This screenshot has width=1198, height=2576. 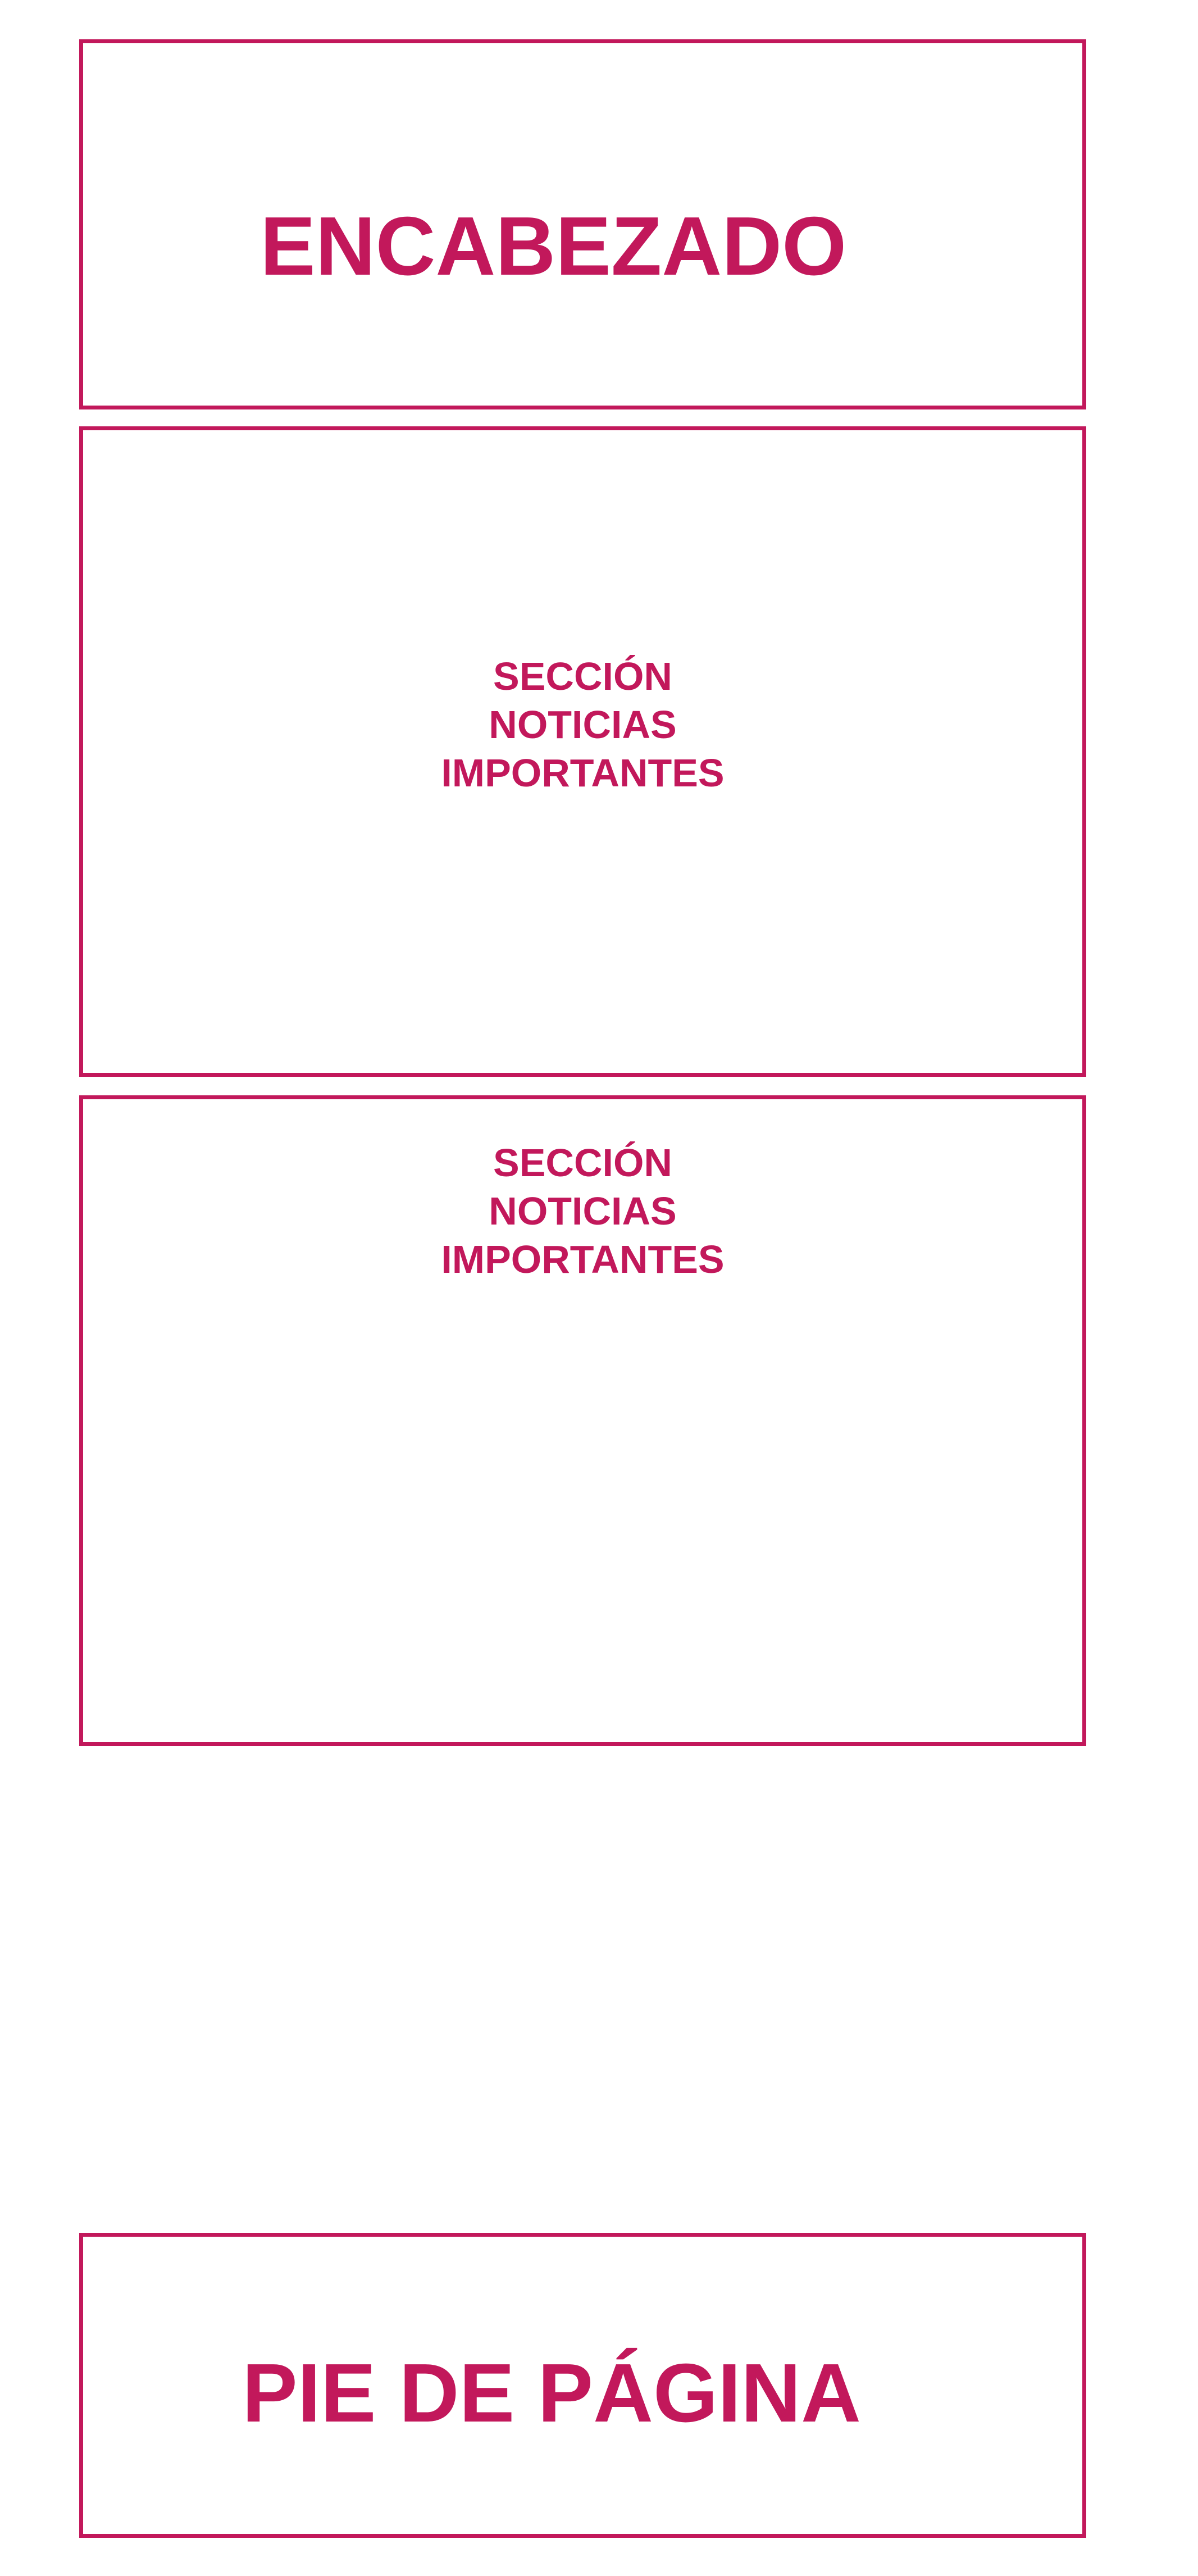 I want to click on footer-label: PIE DE PÁGINA, so click(x=552, y=2393).